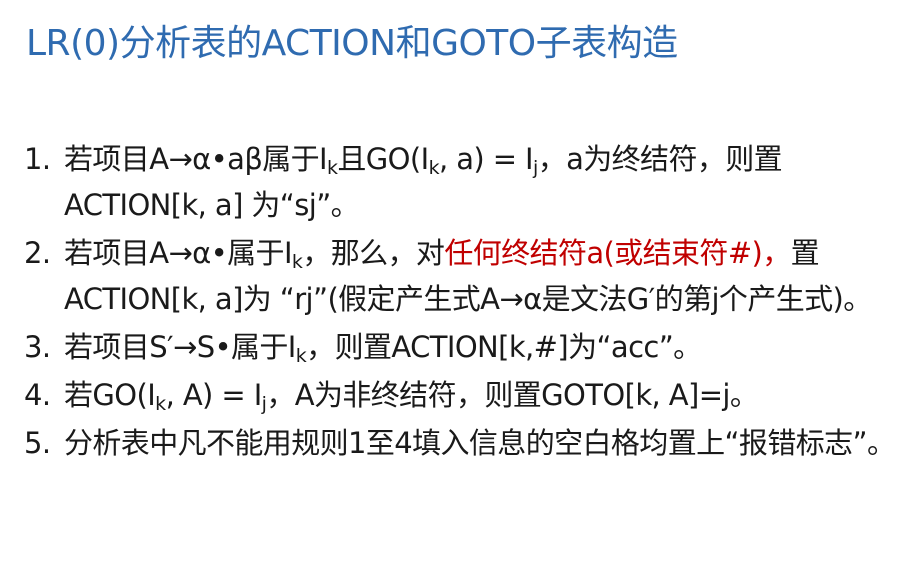 The width and height of the screenshot is (910, 566). What do you see at coordinates (37, 443) in the screenshot?
I see `list-number: 5.` at bounding box center [37, 443].